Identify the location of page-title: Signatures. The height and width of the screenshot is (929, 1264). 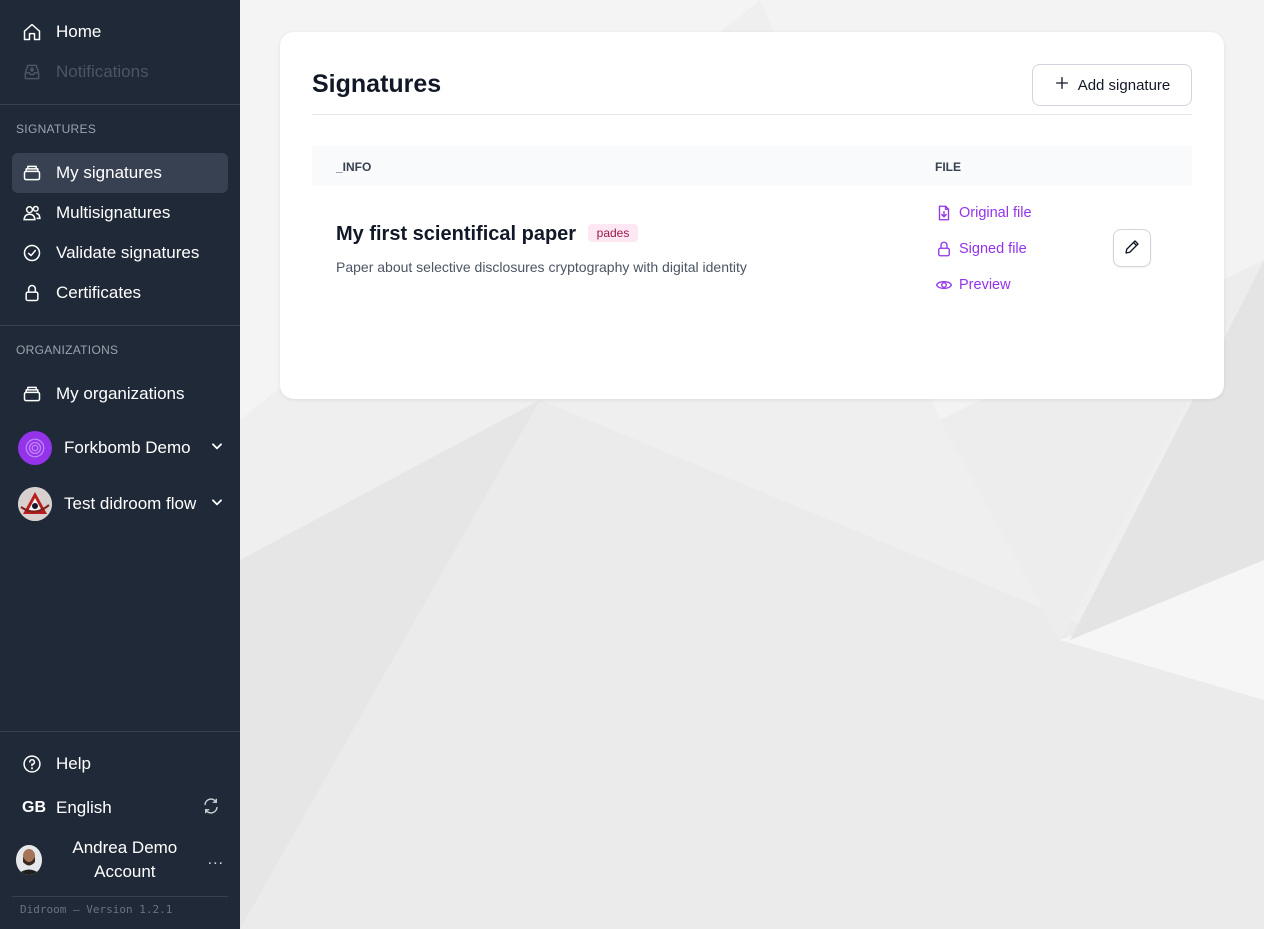
(377, 84).